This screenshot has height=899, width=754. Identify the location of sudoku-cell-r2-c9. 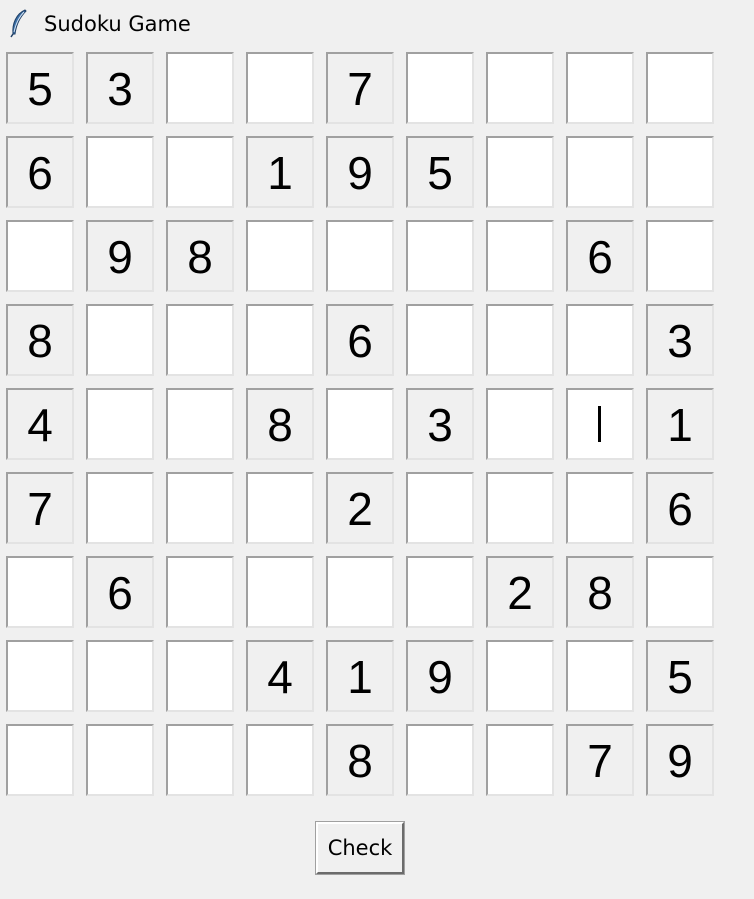
(680, 172).